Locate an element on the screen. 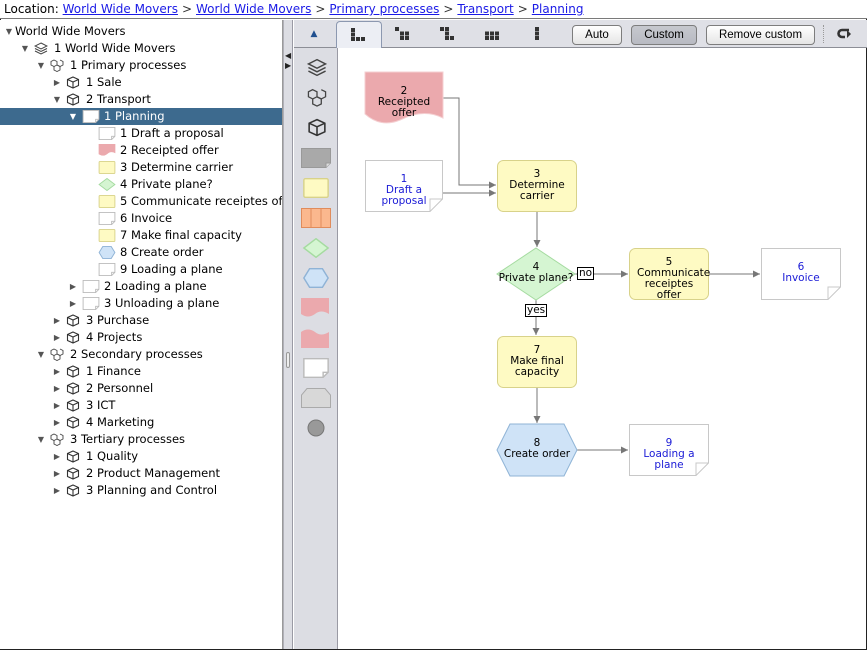  tree-item: ▼ World Wide Movers is located at coordinates (141, 31).